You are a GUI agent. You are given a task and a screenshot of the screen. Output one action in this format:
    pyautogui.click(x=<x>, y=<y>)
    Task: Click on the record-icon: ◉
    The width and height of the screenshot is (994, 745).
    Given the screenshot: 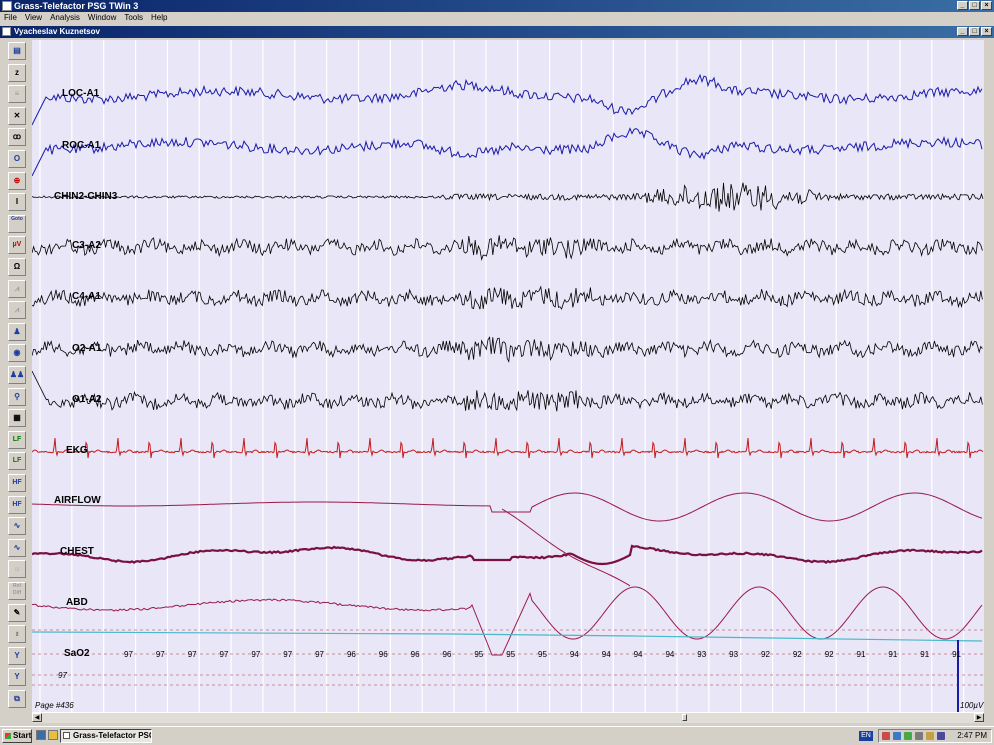 What is the action you would take?
    pyautogui.click(x=17, y=353)
    